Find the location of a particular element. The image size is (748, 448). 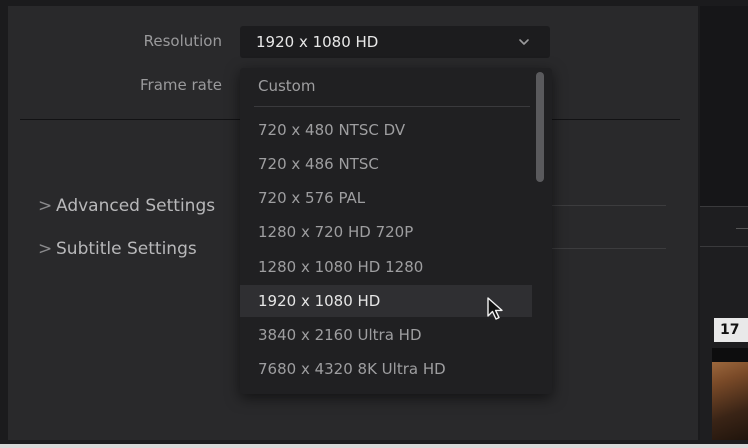

subtitle-settings-toggle: > Subtitle Settings is located at coordinates (117, 249).